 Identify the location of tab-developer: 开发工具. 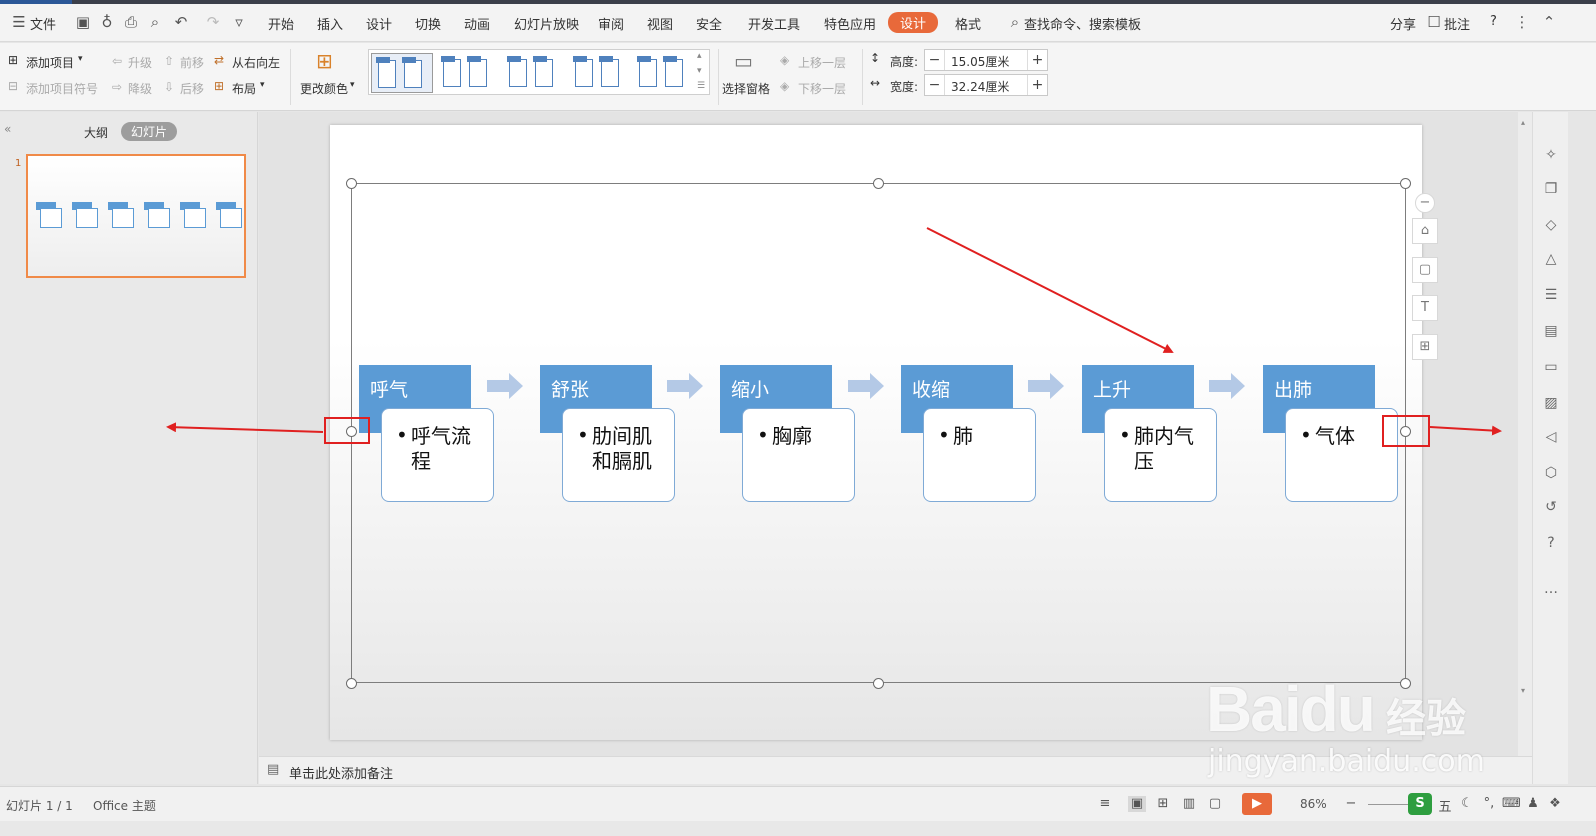
(774, 23).